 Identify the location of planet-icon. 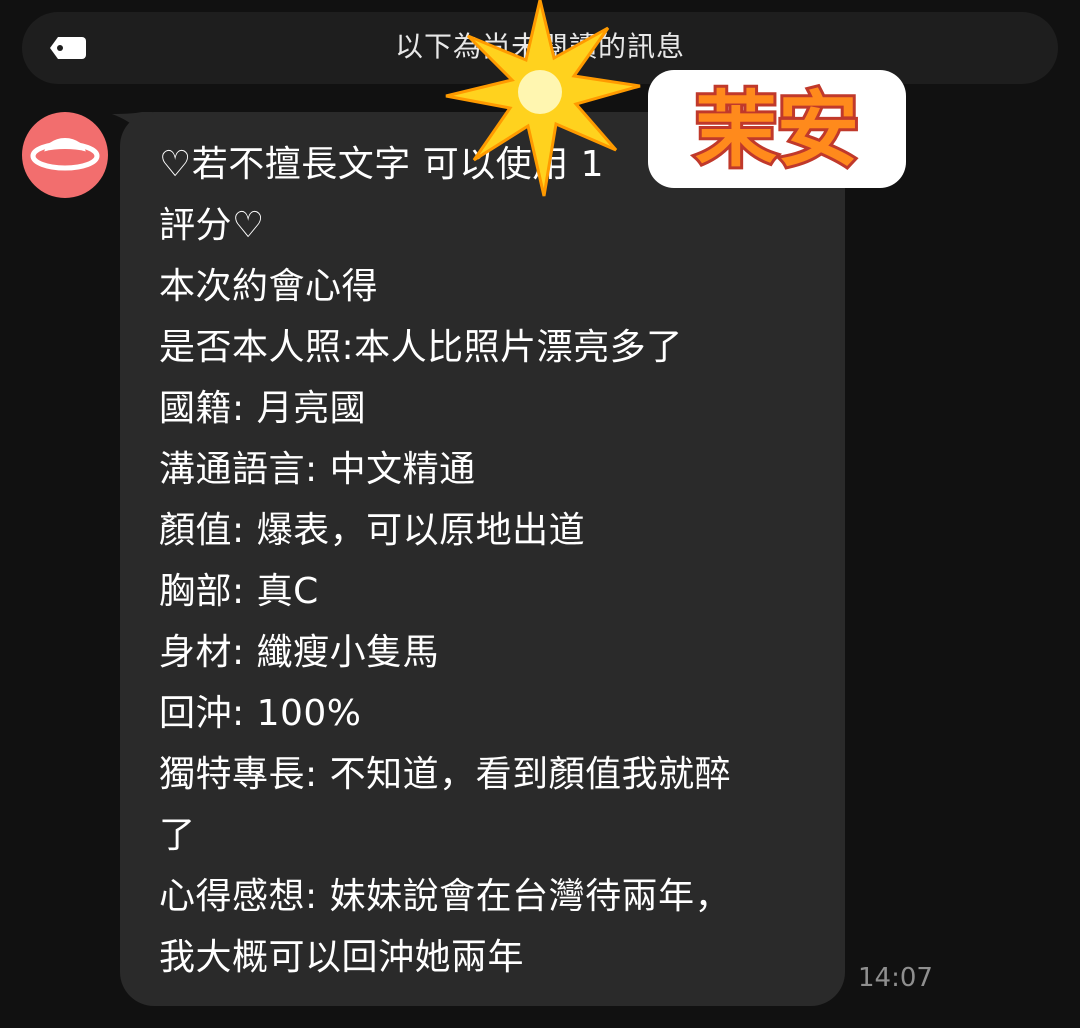
(65, 154).